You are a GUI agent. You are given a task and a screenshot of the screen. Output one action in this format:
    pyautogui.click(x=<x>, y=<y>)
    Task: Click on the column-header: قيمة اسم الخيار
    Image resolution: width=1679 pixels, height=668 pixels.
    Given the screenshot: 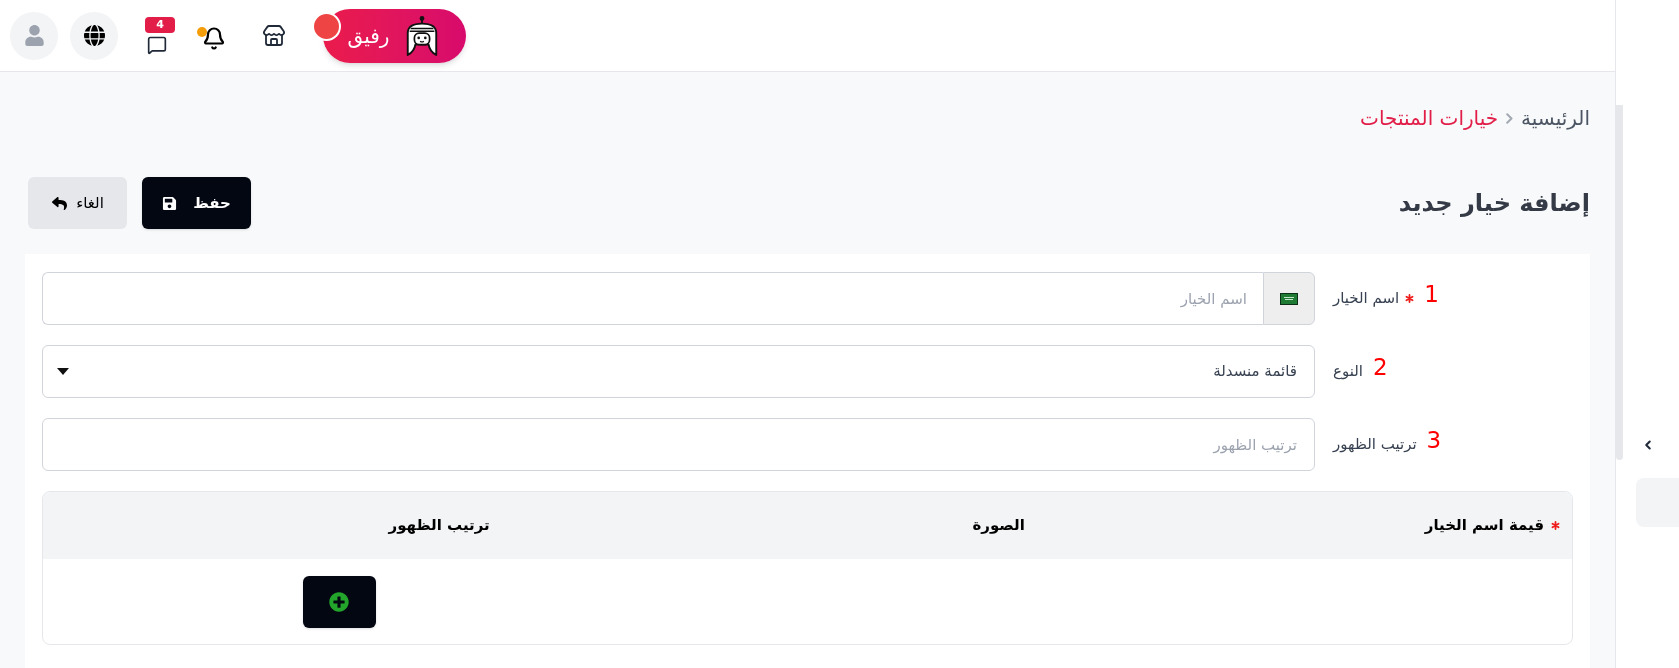 What is the action you would take?
    pyautogui.click(x=1484, y=526)
    